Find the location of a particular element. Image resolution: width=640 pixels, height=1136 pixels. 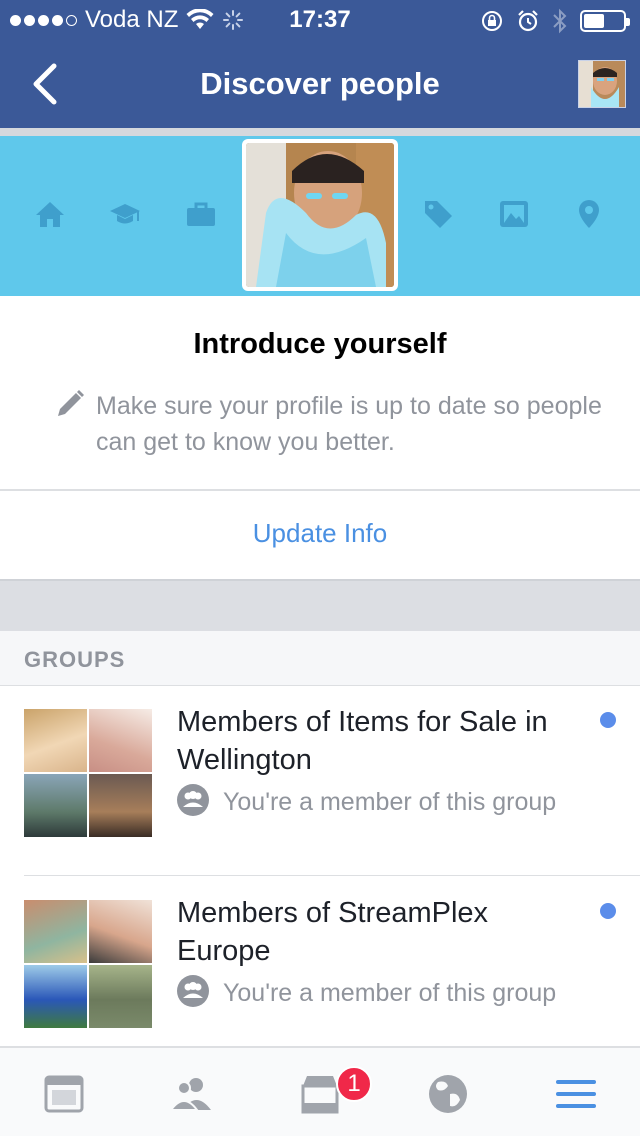

status-bar: Voda NZ 17:37 is located at coordinates (320, 20).